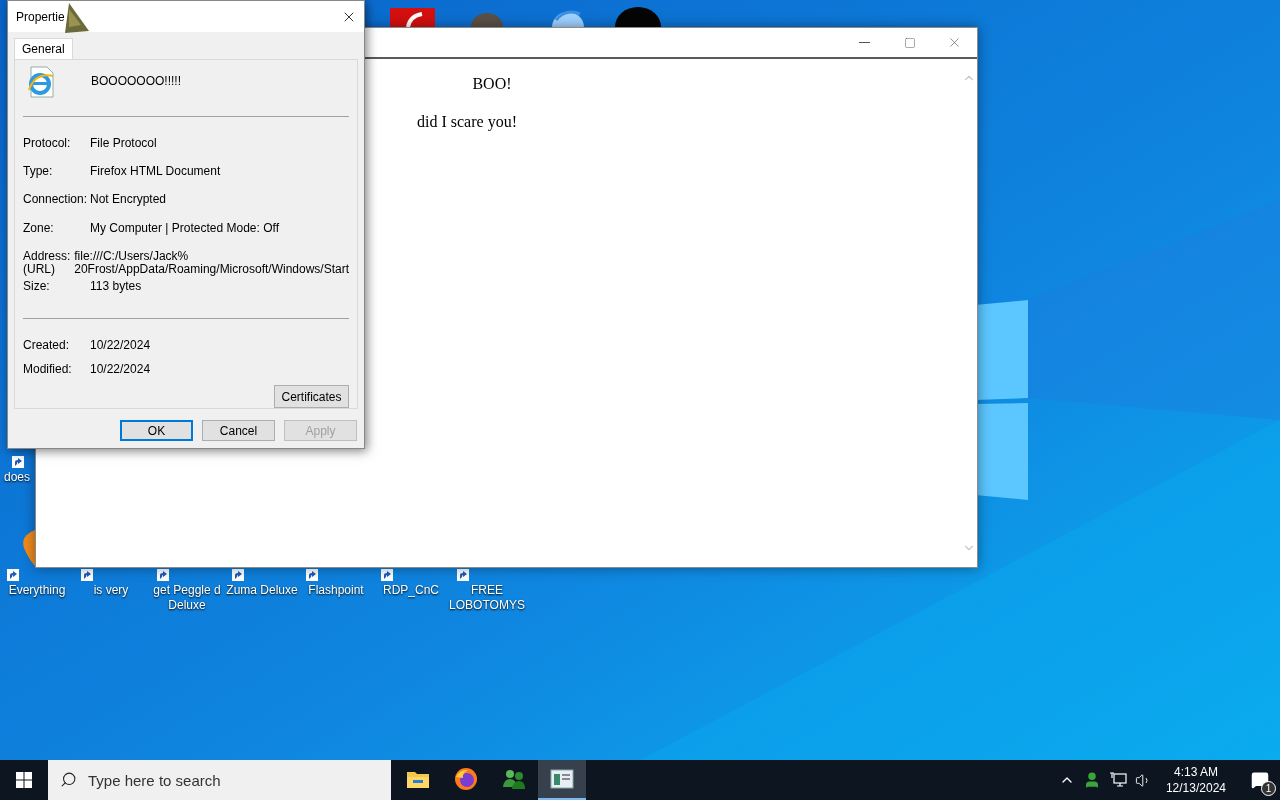 The height and width of the screenshot is (800, 1280). What do you see at coordinates (24, 780) in the screenshot?
I see `windows-logo-icon` at bounding box center [24, 780].